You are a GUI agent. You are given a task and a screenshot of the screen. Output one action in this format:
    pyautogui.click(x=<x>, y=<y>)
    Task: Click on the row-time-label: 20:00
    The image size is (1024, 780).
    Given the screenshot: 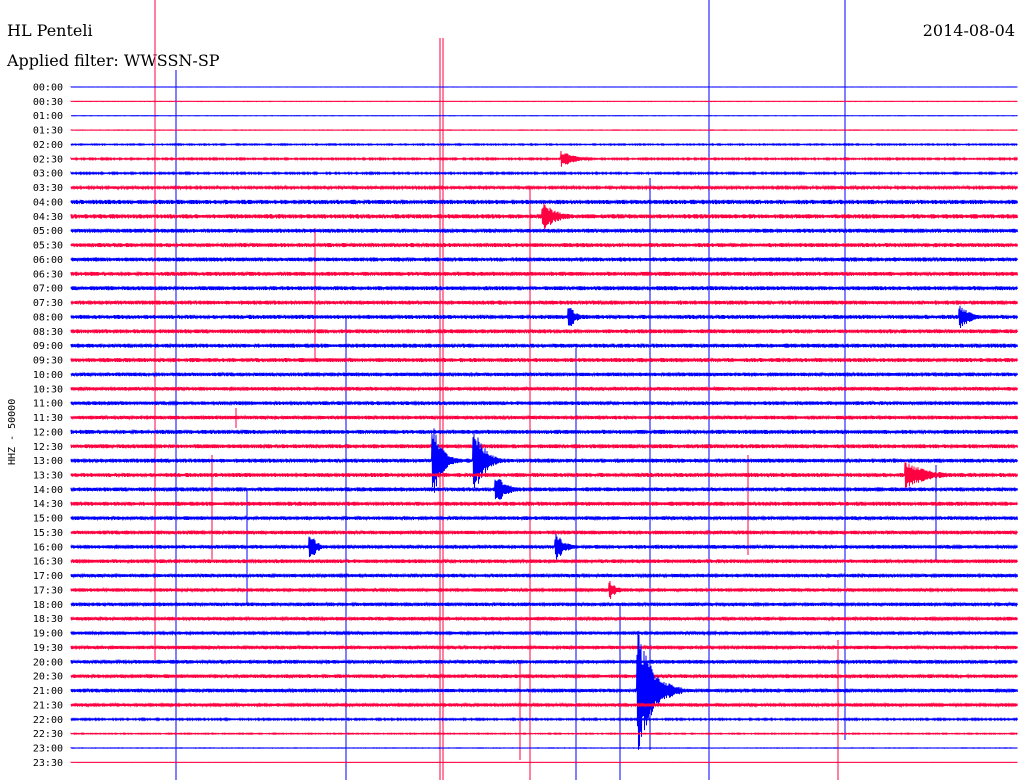 What is the action you would take?
    pyautogui.click(x=48, y=662)
    